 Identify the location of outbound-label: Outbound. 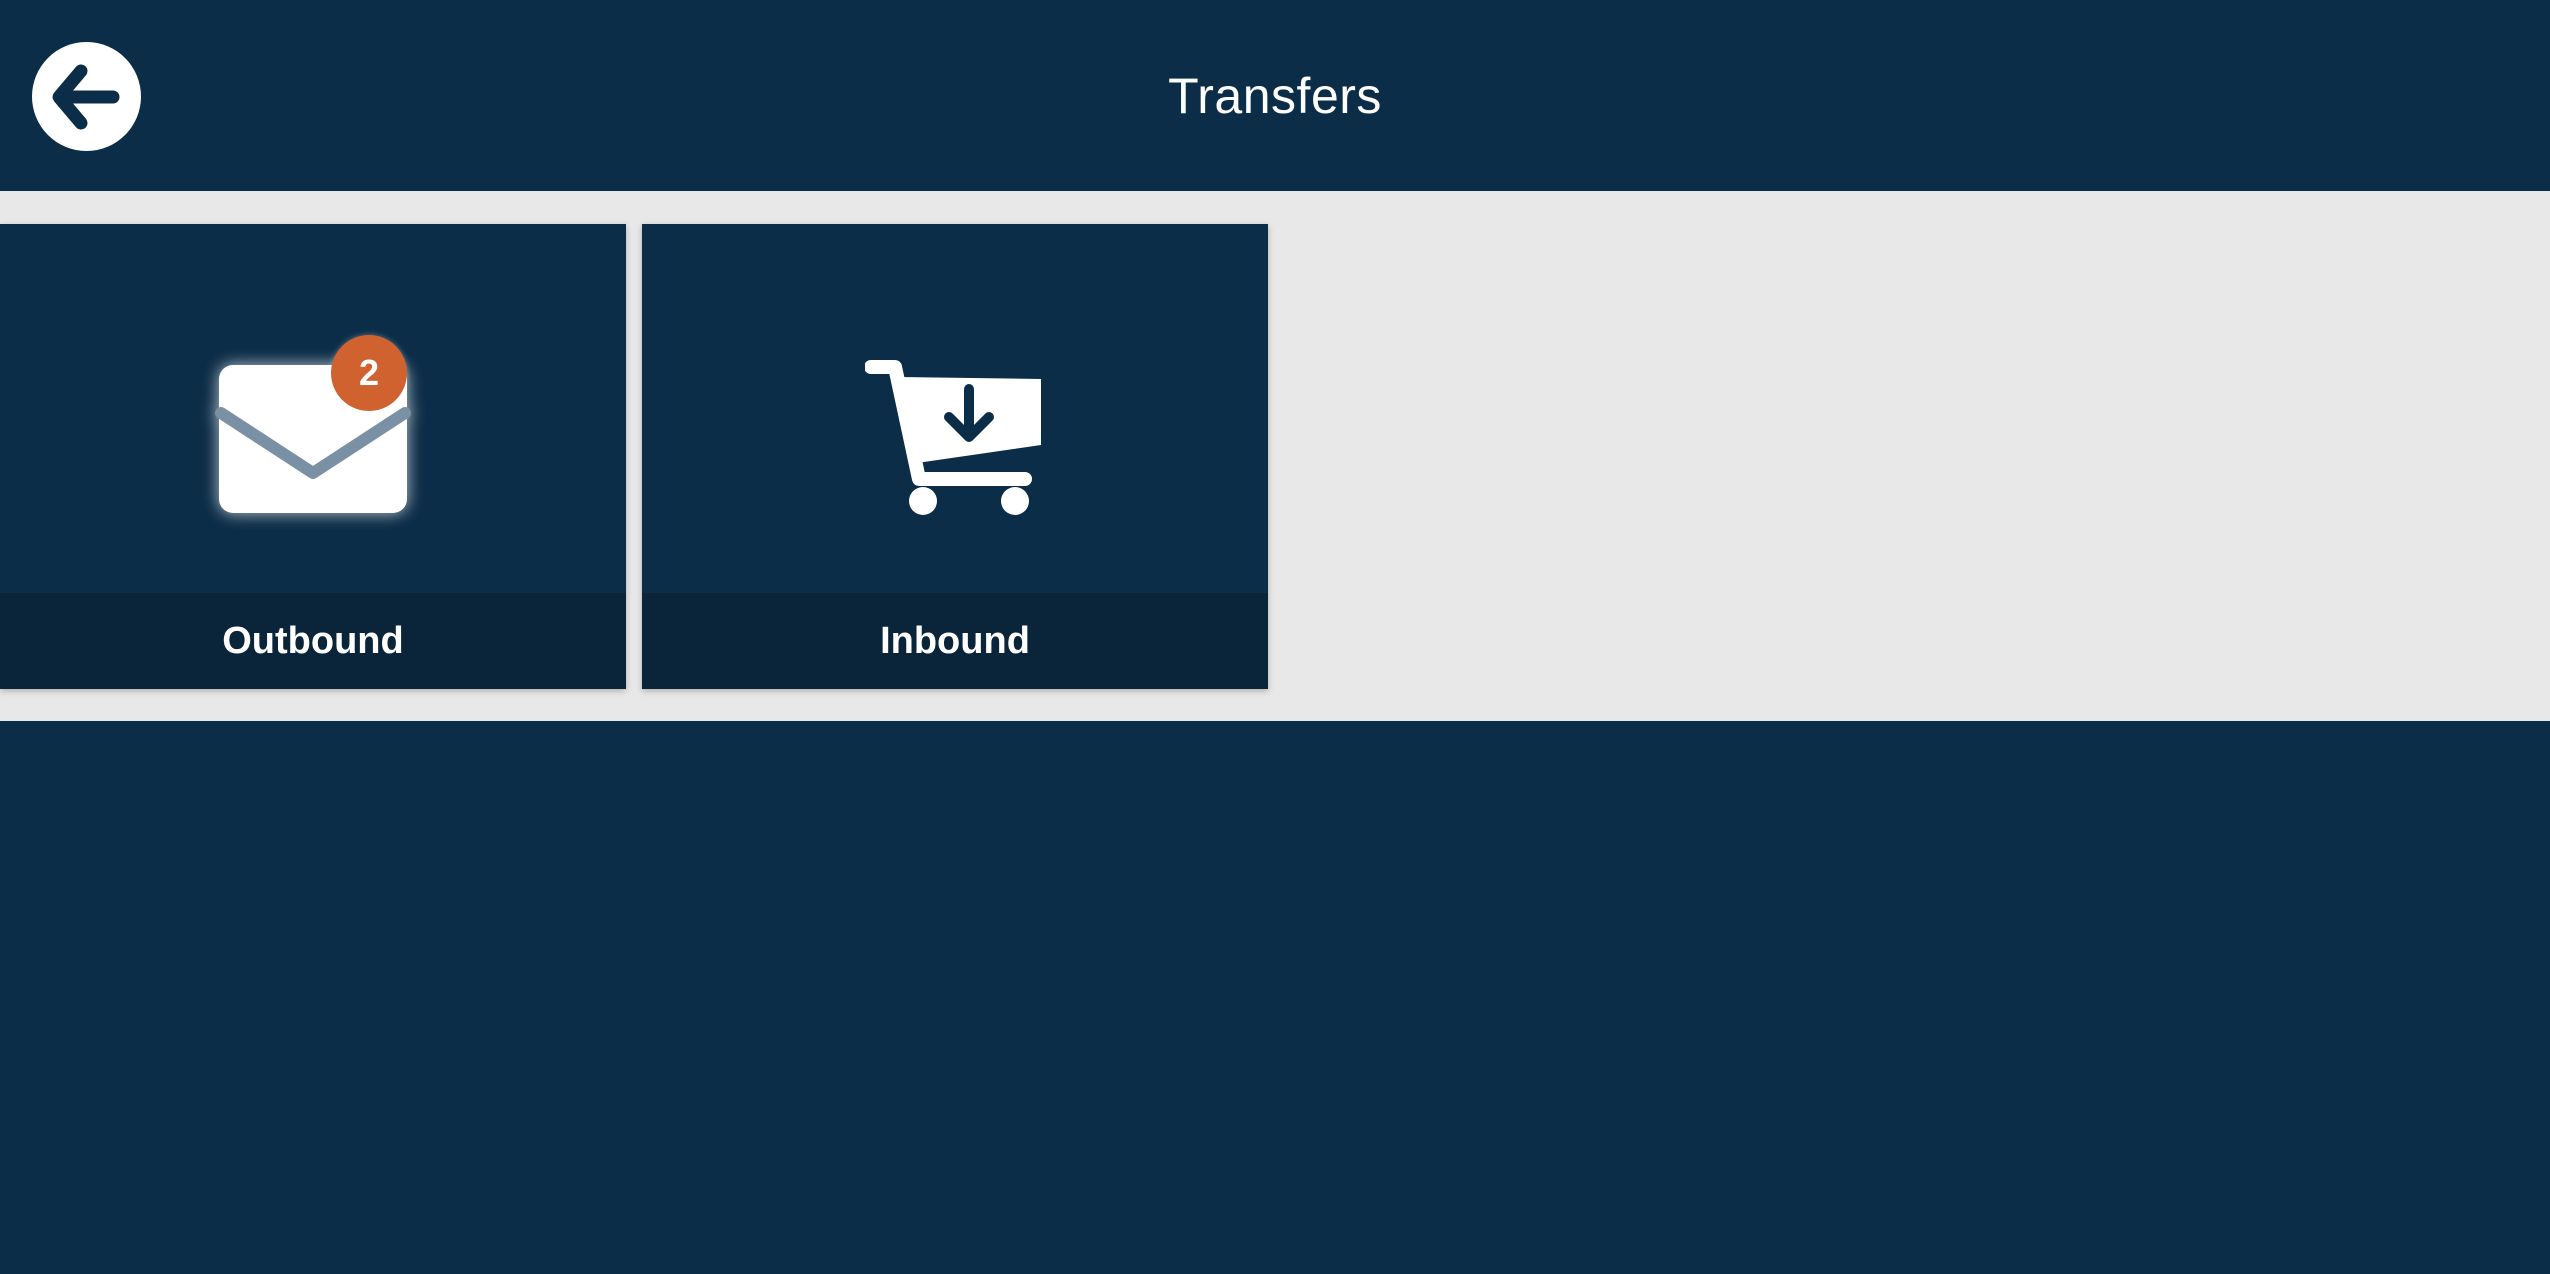
(313, 641).